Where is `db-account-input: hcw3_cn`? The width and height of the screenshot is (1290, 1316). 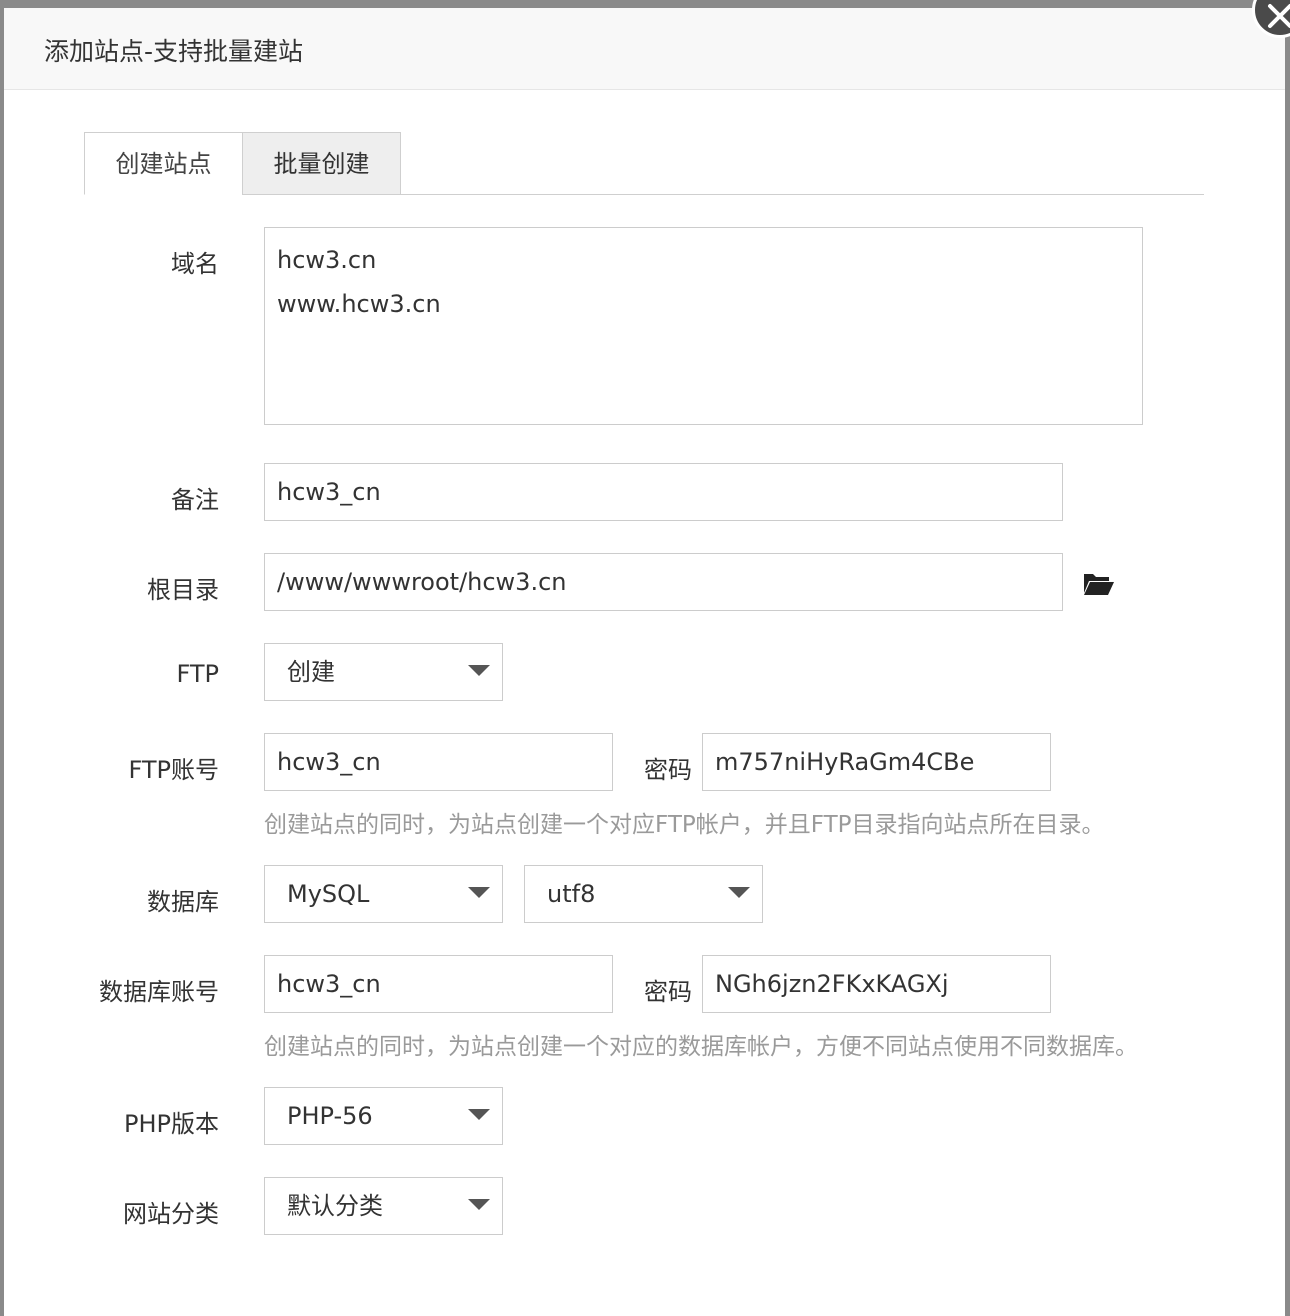
db-account-input: hcw3_cn is located at coordinates (438, 984).